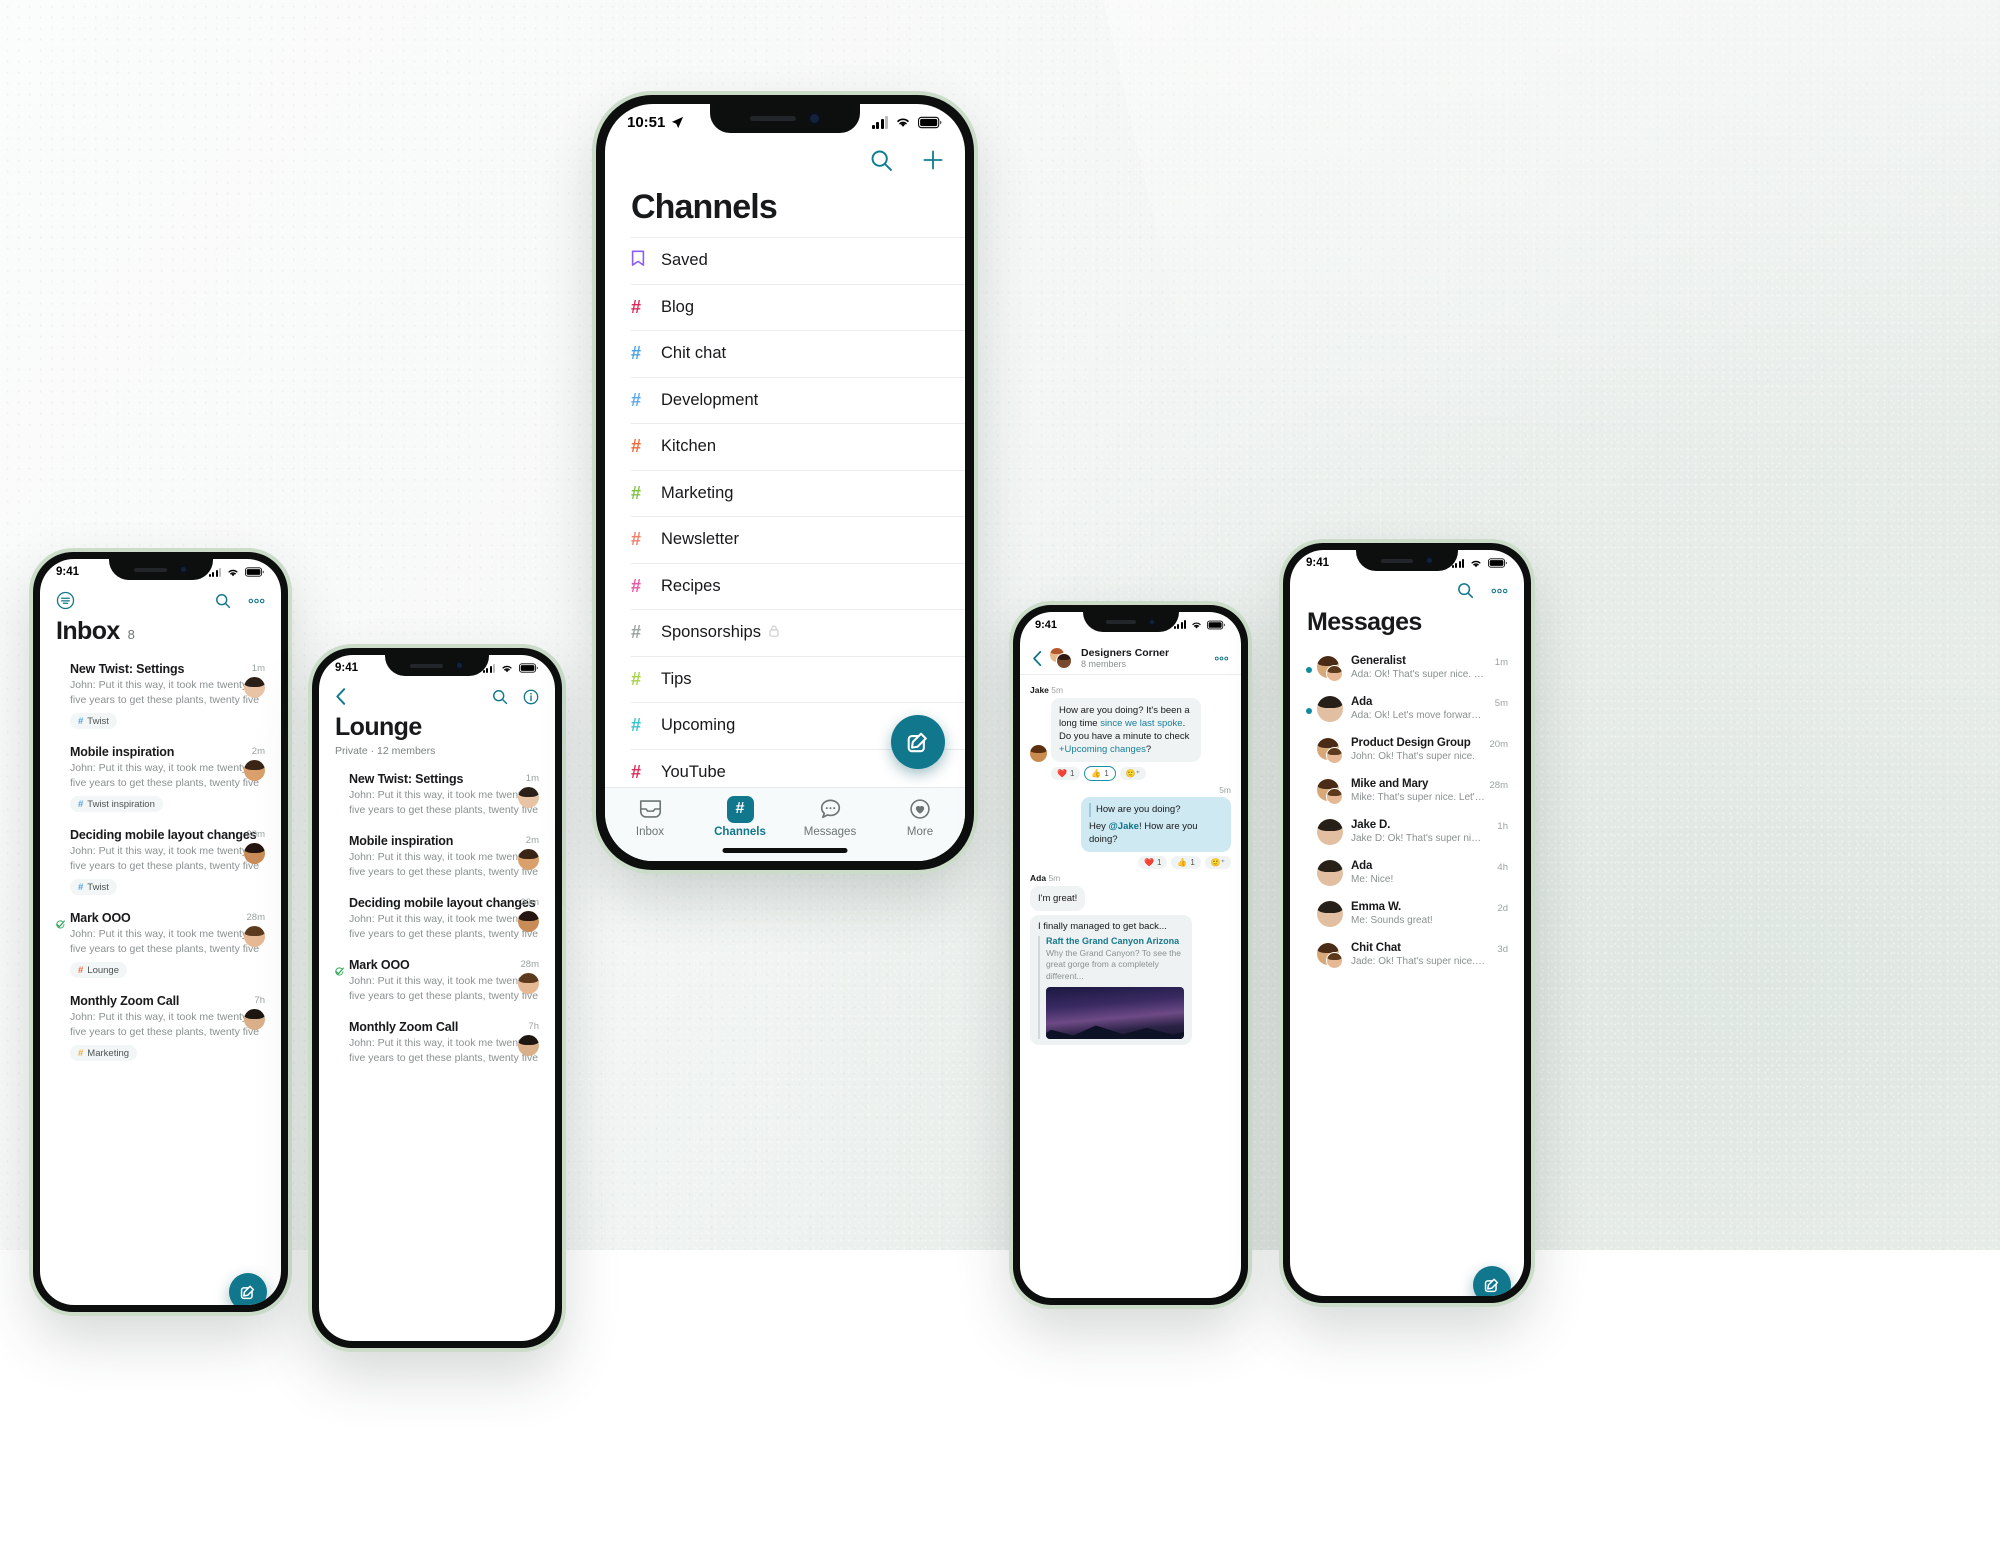  Describe the element at coordinates (240, 601) in the screenshot. I see `inbox-navbar-actions` at that location.